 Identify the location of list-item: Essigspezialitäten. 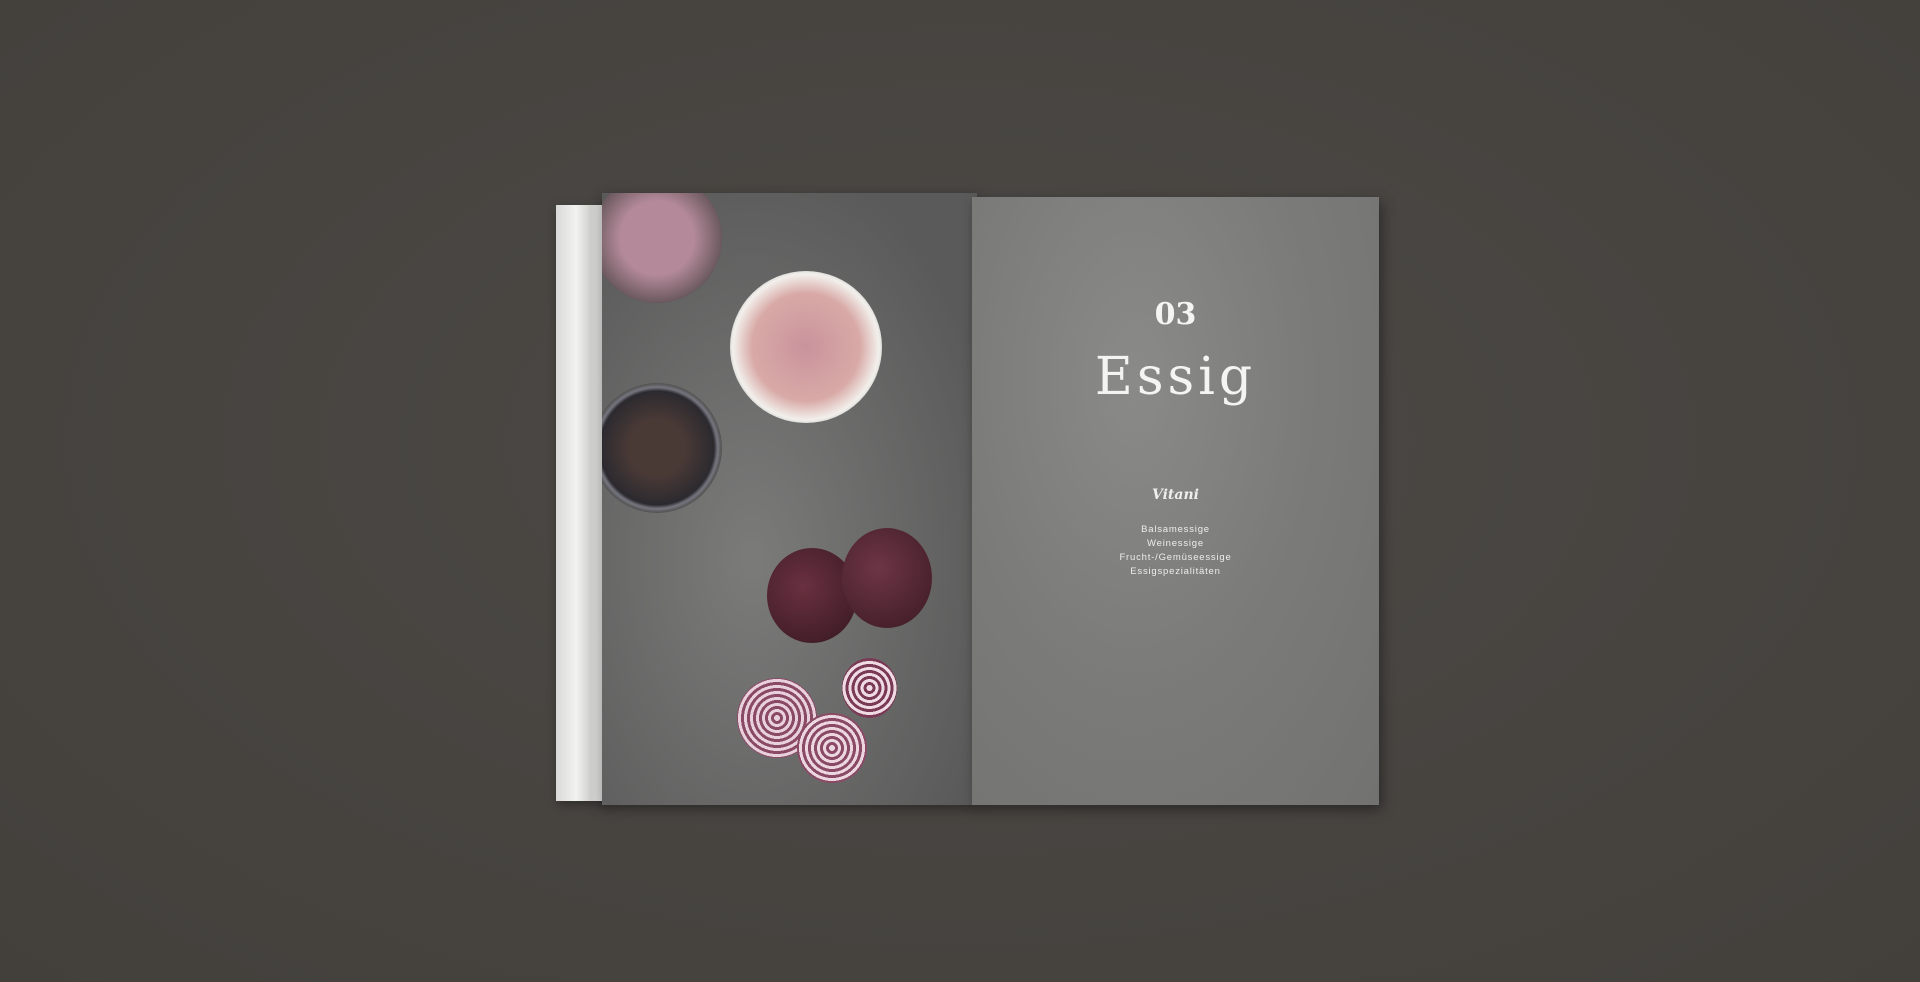
(1175, 571).